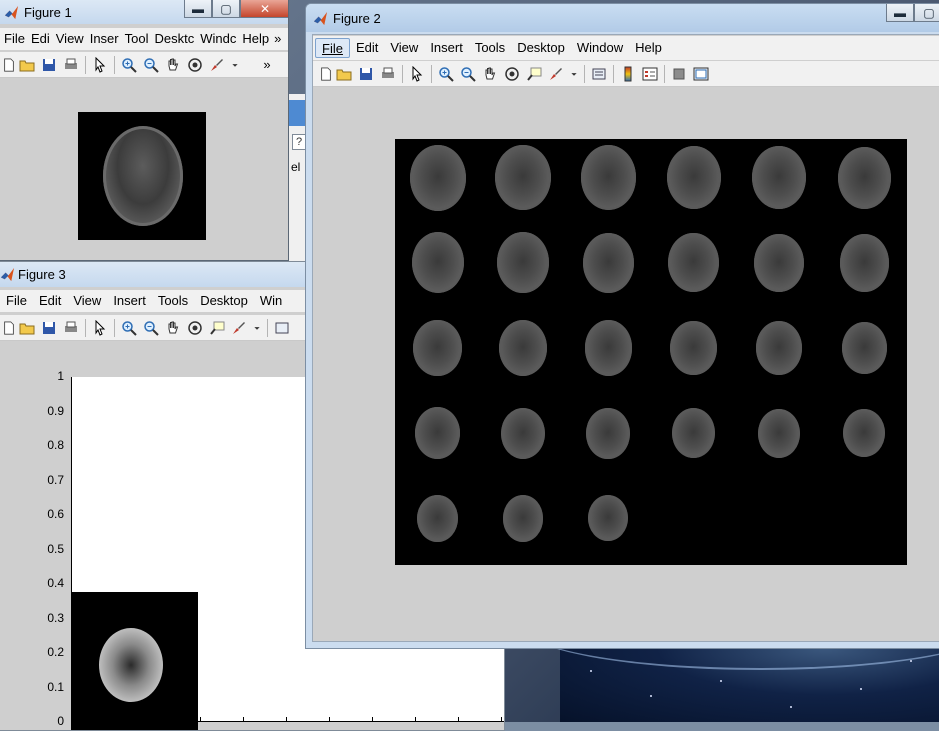 This screenshot has width=939, height=731. I want to click on figure2-toolbar, so click(626, 74).